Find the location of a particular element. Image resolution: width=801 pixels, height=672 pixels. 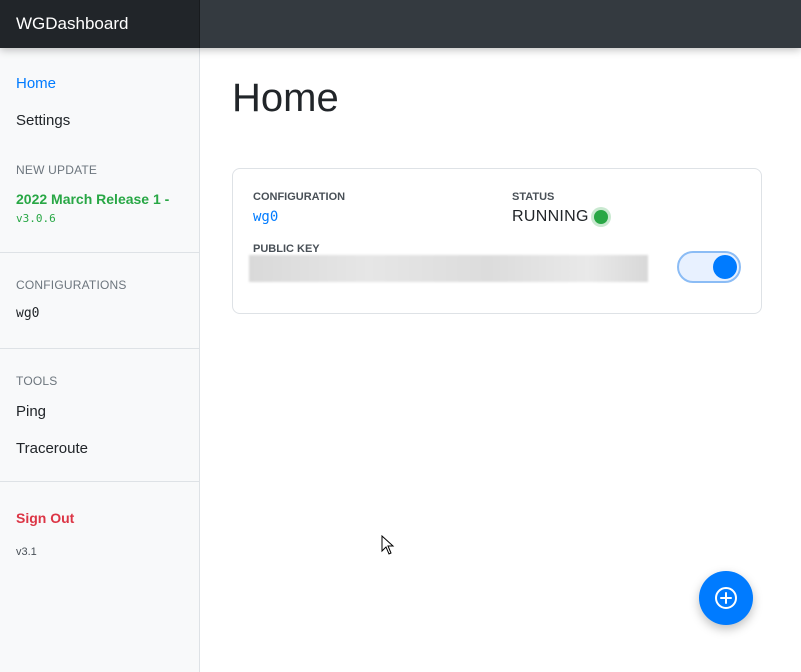

sign-out-link: Sign Out is located at coordinates (45, 518).